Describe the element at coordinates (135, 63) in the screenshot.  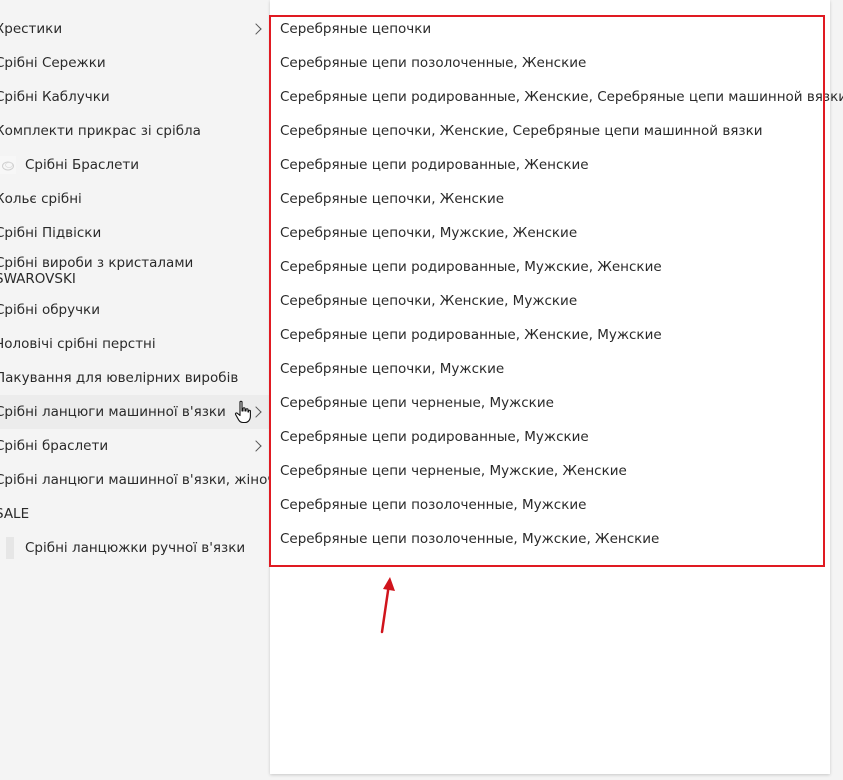
I see `sidebar-item-earrings: Срібні Сережки` at that location.